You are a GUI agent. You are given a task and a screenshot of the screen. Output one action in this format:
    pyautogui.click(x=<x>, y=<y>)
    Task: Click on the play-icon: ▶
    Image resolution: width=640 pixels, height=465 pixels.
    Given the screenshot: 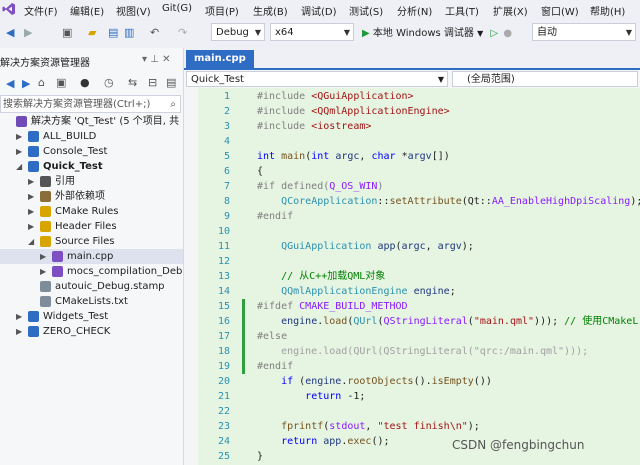 What is the action you would take?
    pyautogui.click(x=366, y=33)
    